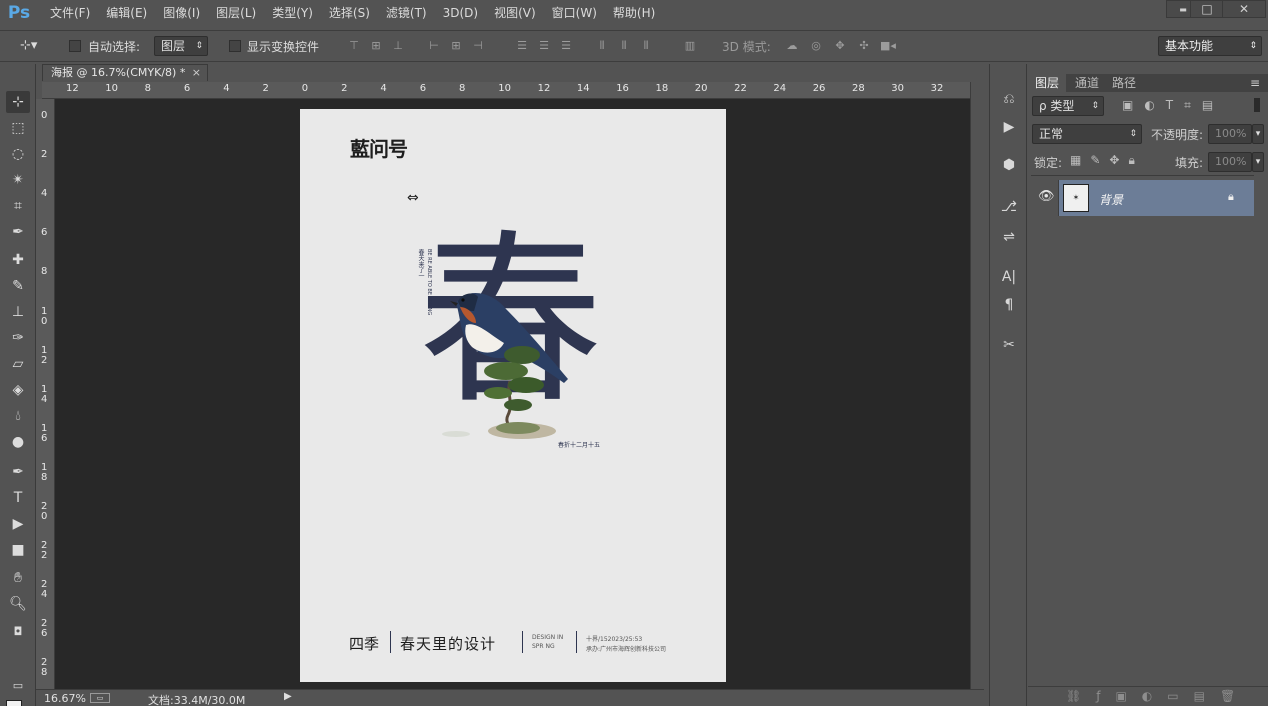  Describe the element at coordinates (18, 416) in the screenshot. I see `blur-tool-icon: 💧︎` at that location.